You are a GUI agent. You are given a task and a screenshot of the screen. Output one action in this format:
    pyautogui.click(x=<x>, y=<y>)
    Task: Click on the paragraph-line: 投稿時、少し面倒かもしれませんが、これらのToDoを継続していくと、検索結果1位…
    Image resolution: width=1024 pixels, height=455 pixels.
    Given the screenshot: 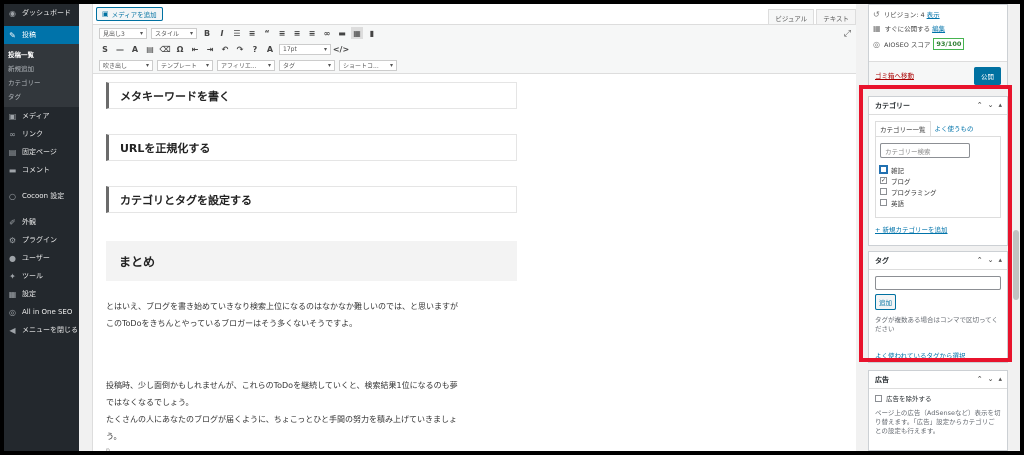 What is the action you would take?
    pyautogui.click(x=316, y=385)
    